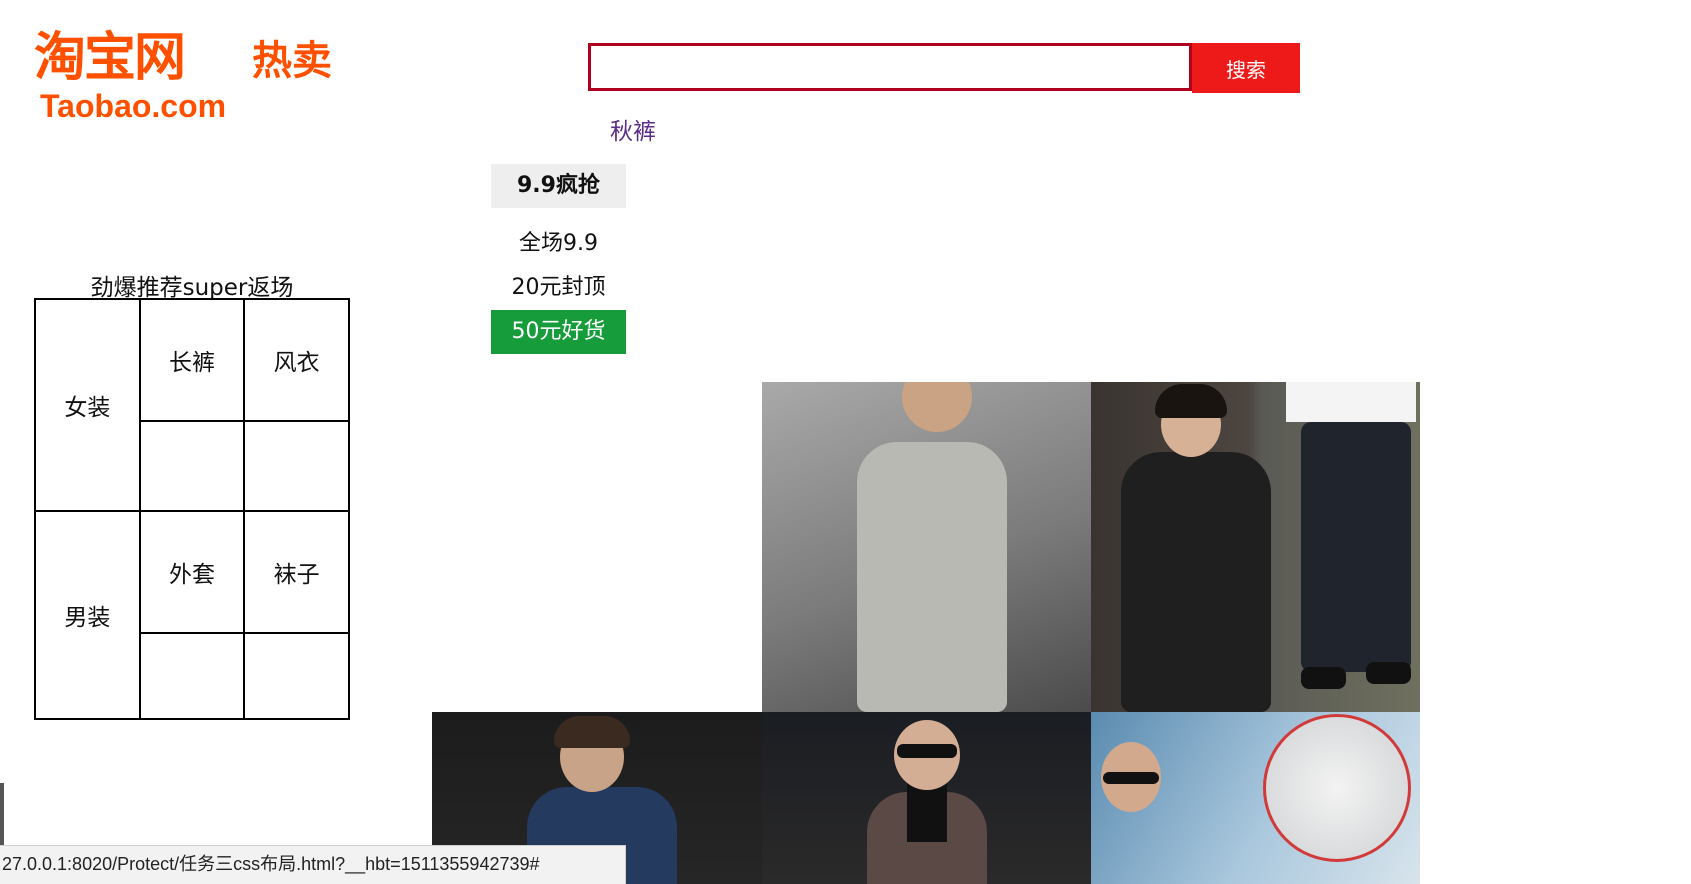 The height and width of the screenshot is (884, 1691). Describe the element at coordinates (558, 288) in the screenshot. I see `promo-menu-item: 20元封顶` at that location.